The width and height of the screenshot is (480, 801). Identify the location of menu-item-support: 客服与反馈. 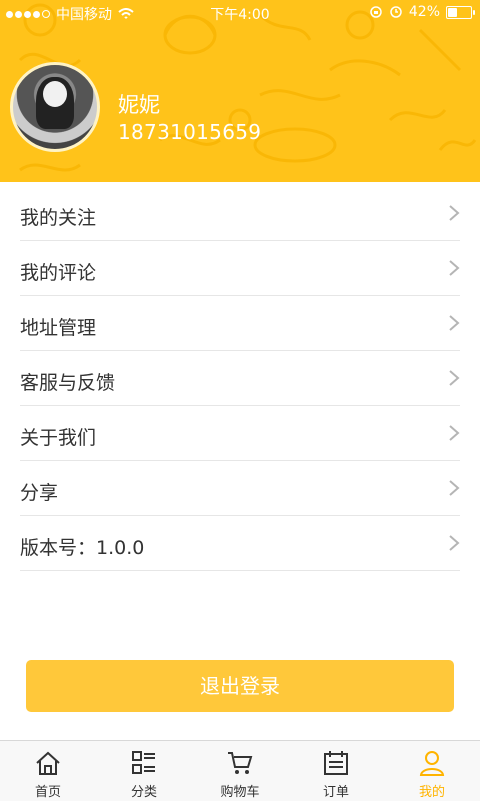
(240, 378).